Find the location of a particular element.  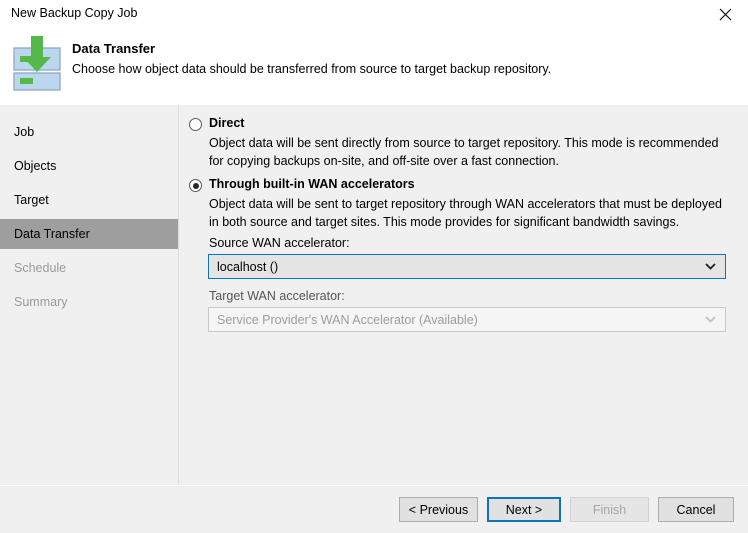

sidebar-item-data-transfer: Data Transfer is located at coordinates (89, 234).